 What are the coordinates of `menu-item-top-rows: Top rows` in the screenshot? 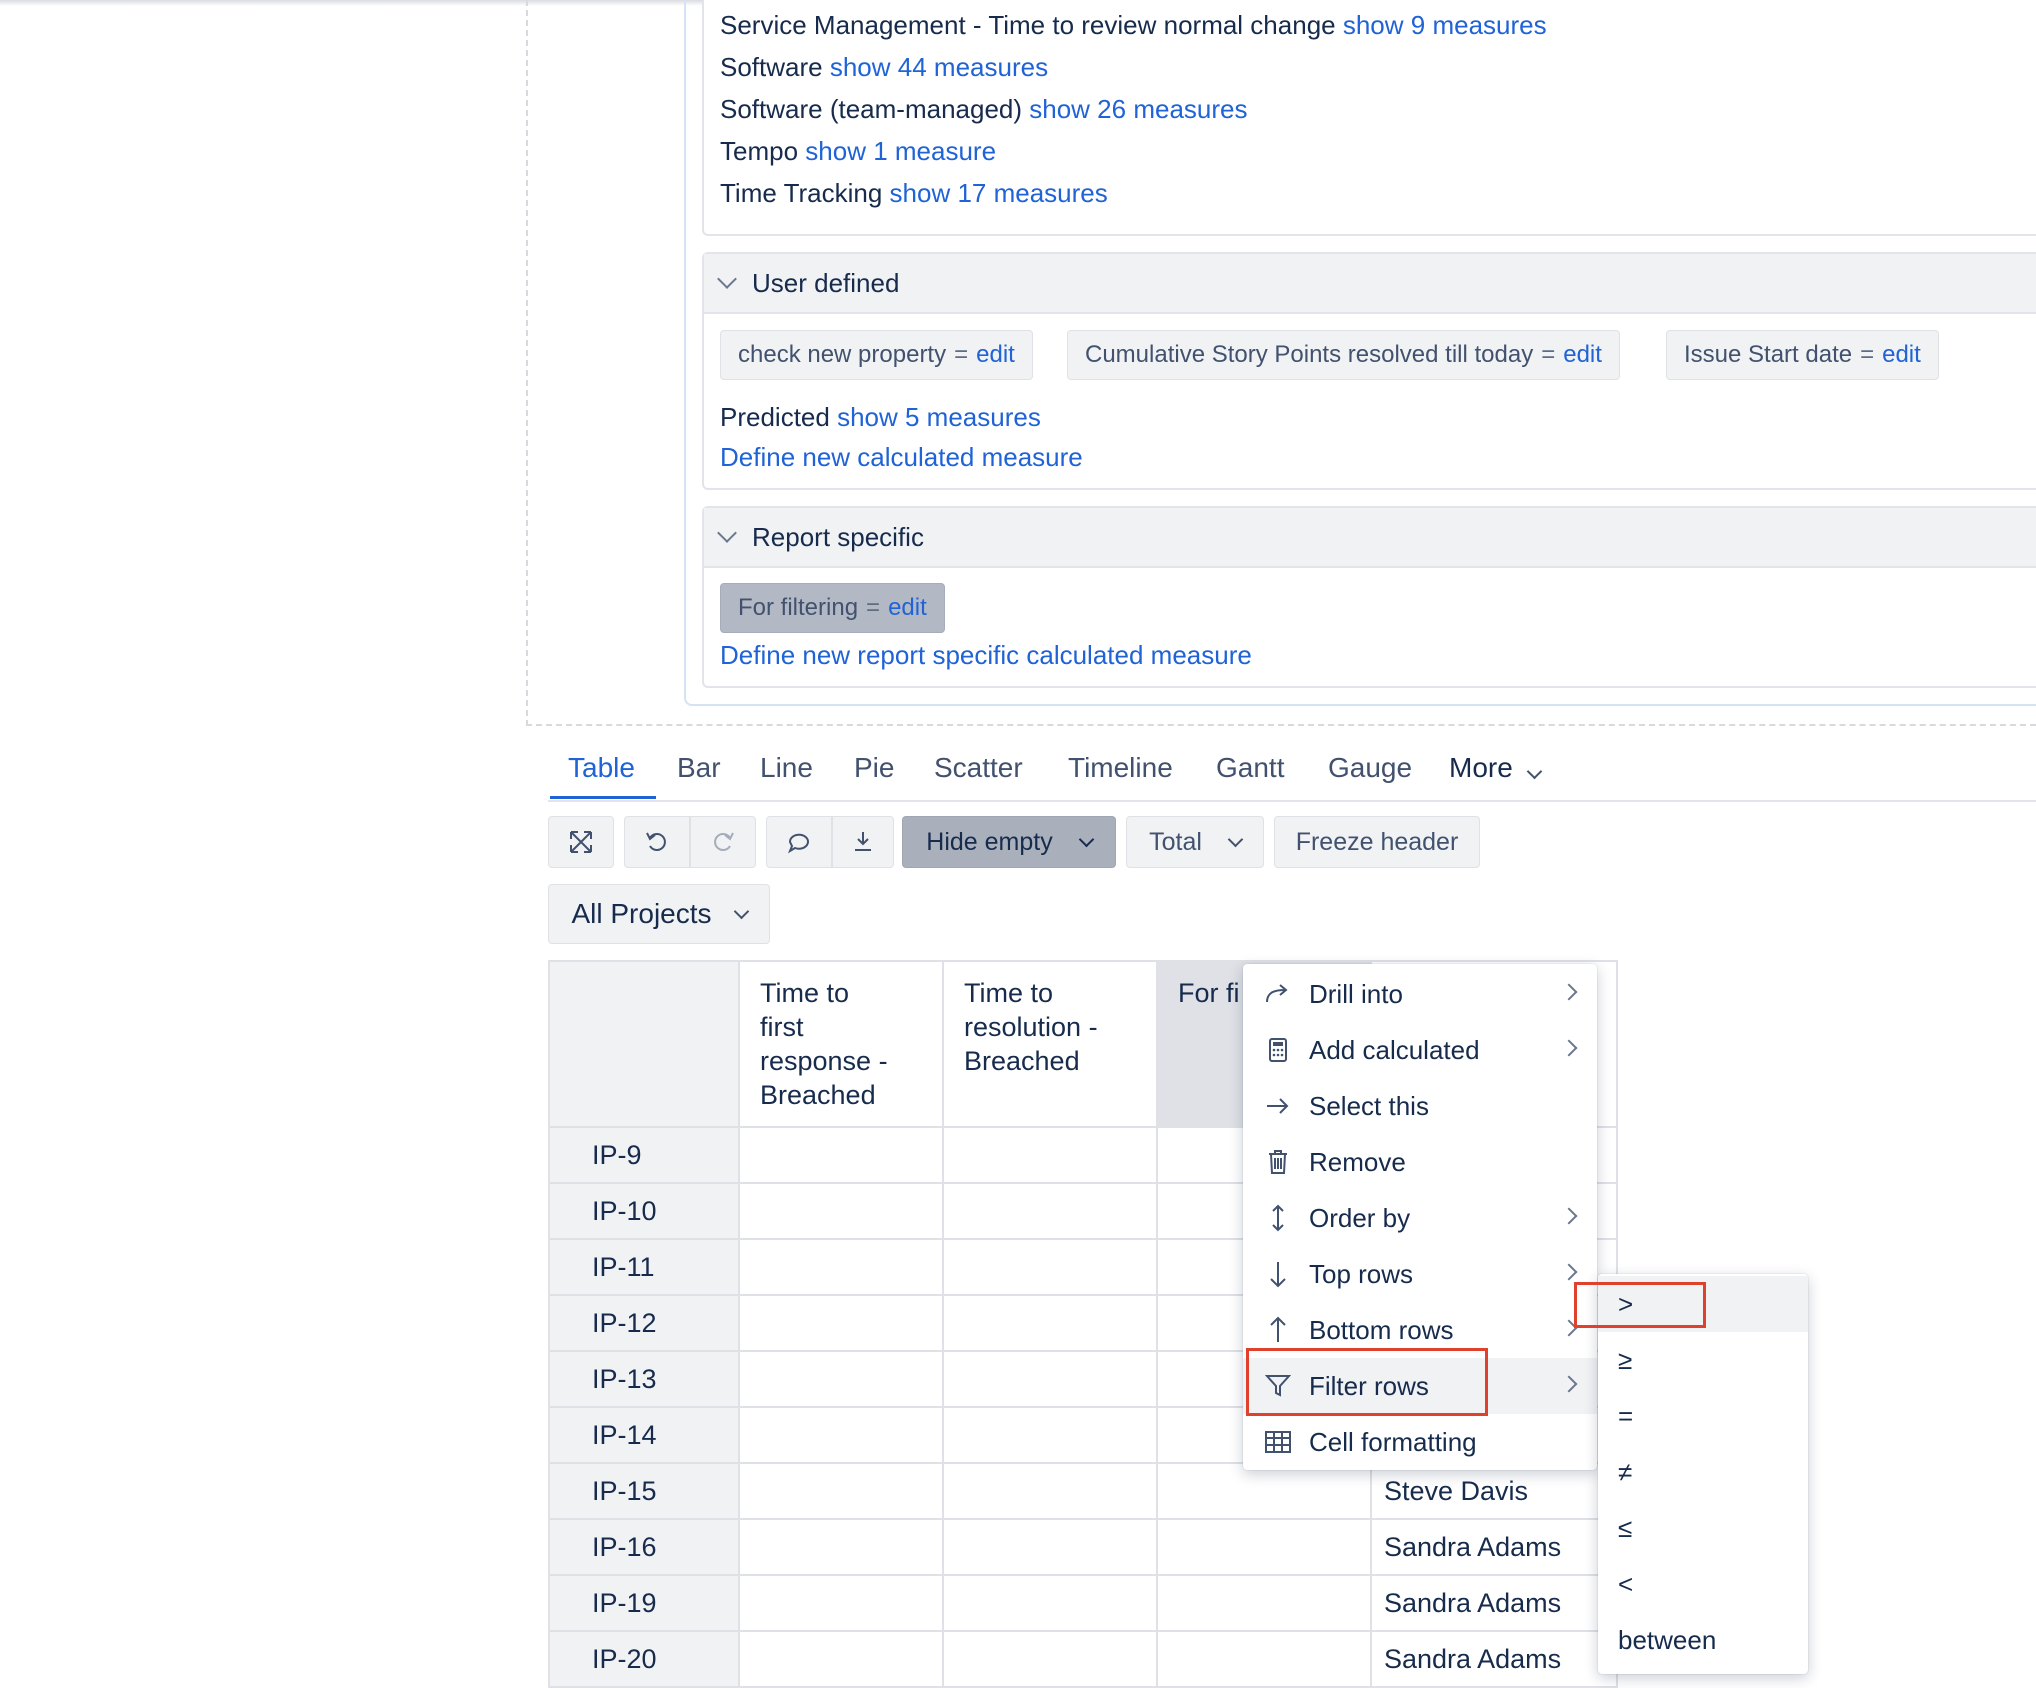 It's located at (1420, 1274).